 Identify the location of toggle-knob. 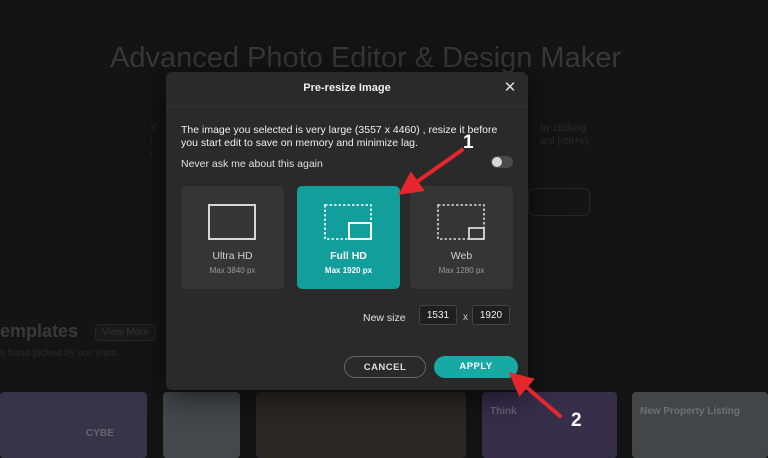
(497, 162).